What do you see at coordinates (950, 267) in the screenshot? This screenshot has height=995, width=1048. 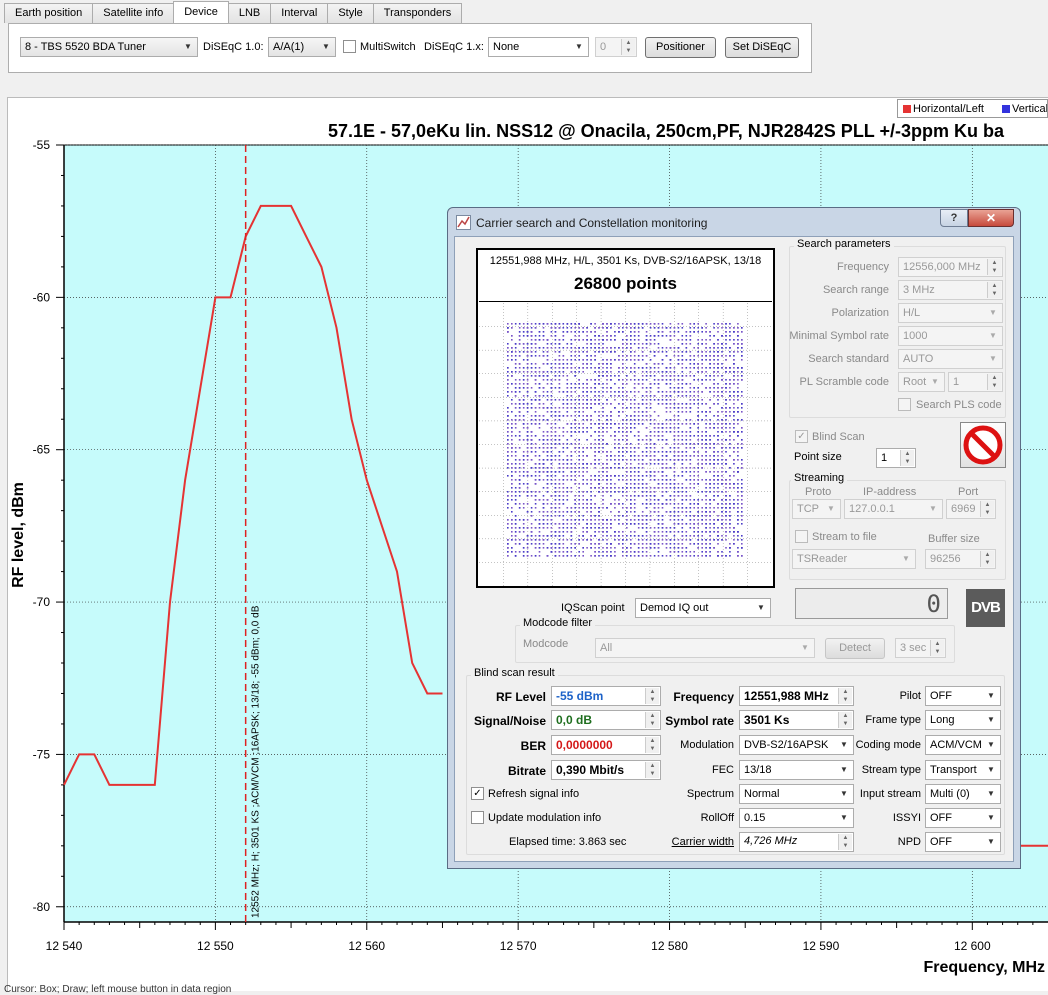 I see `frequency-input: 12556,000 MHz▲▼` at bounding box center [950, 267].